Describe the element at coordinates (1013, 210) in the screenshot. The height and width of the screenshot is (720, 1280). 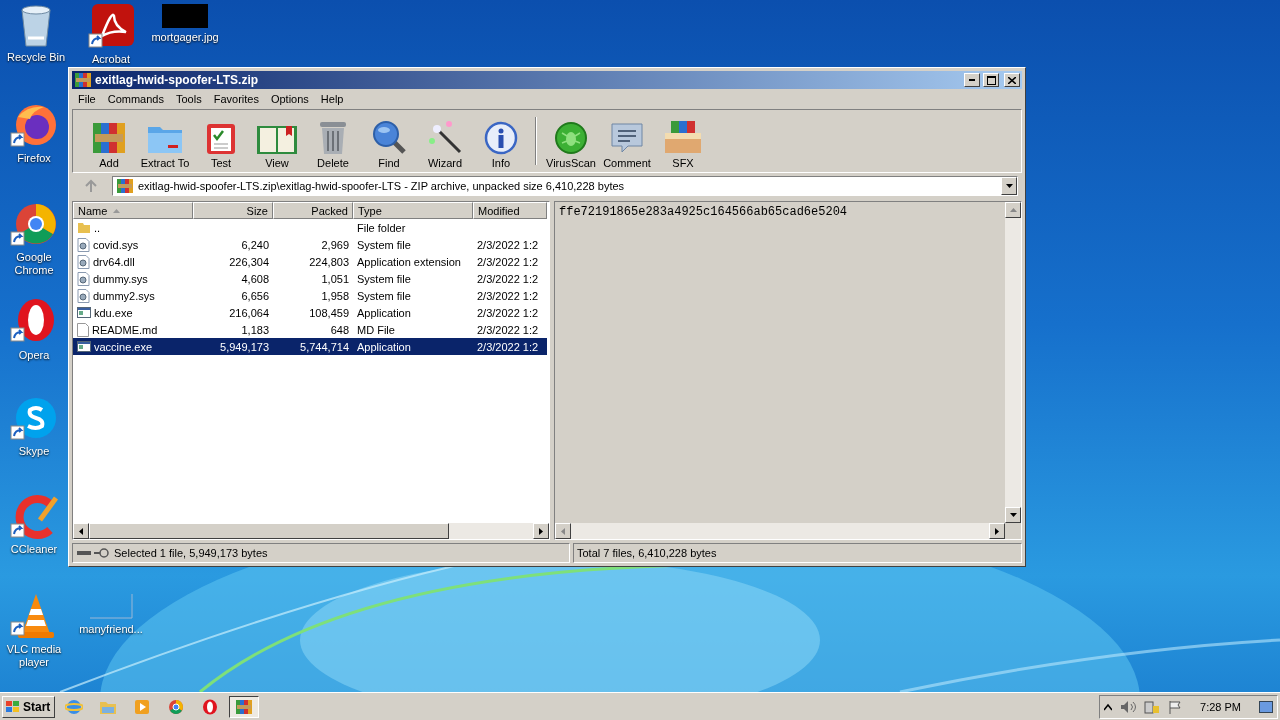
I see `up-arrow-icon` at that location.